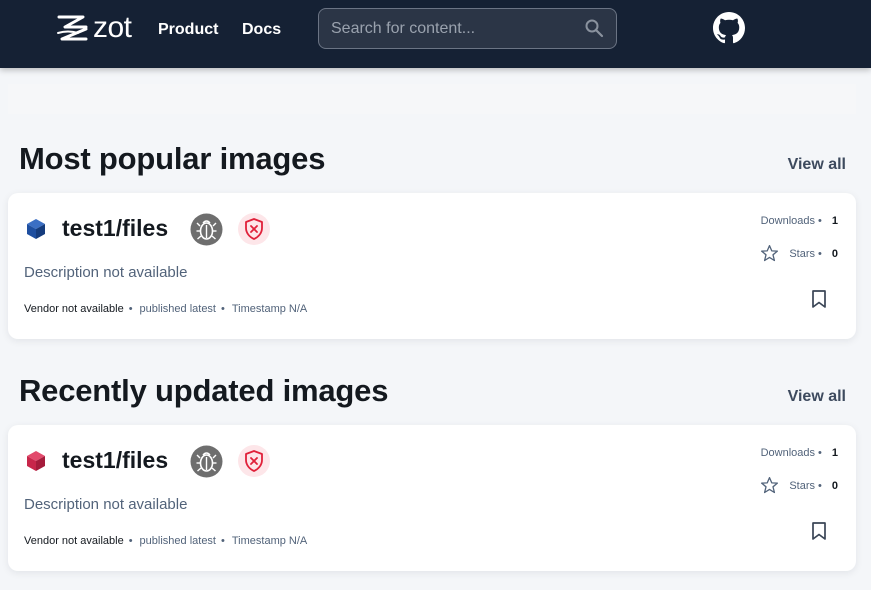  What do you see at coordinates (454, 28) in the screenshot?
I see `search-input` at bounding box center [454, 28].